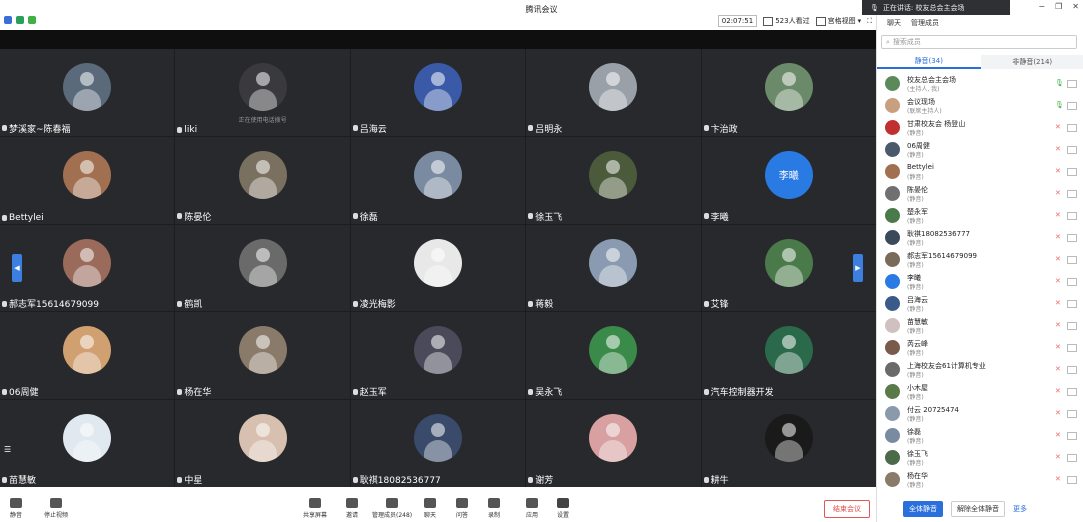 The image size is (1083, 522). What do you see at coordinates (1058, 6) in the screenshot?
I see `restore-button: ❐` at bounding box center [1058, 6].